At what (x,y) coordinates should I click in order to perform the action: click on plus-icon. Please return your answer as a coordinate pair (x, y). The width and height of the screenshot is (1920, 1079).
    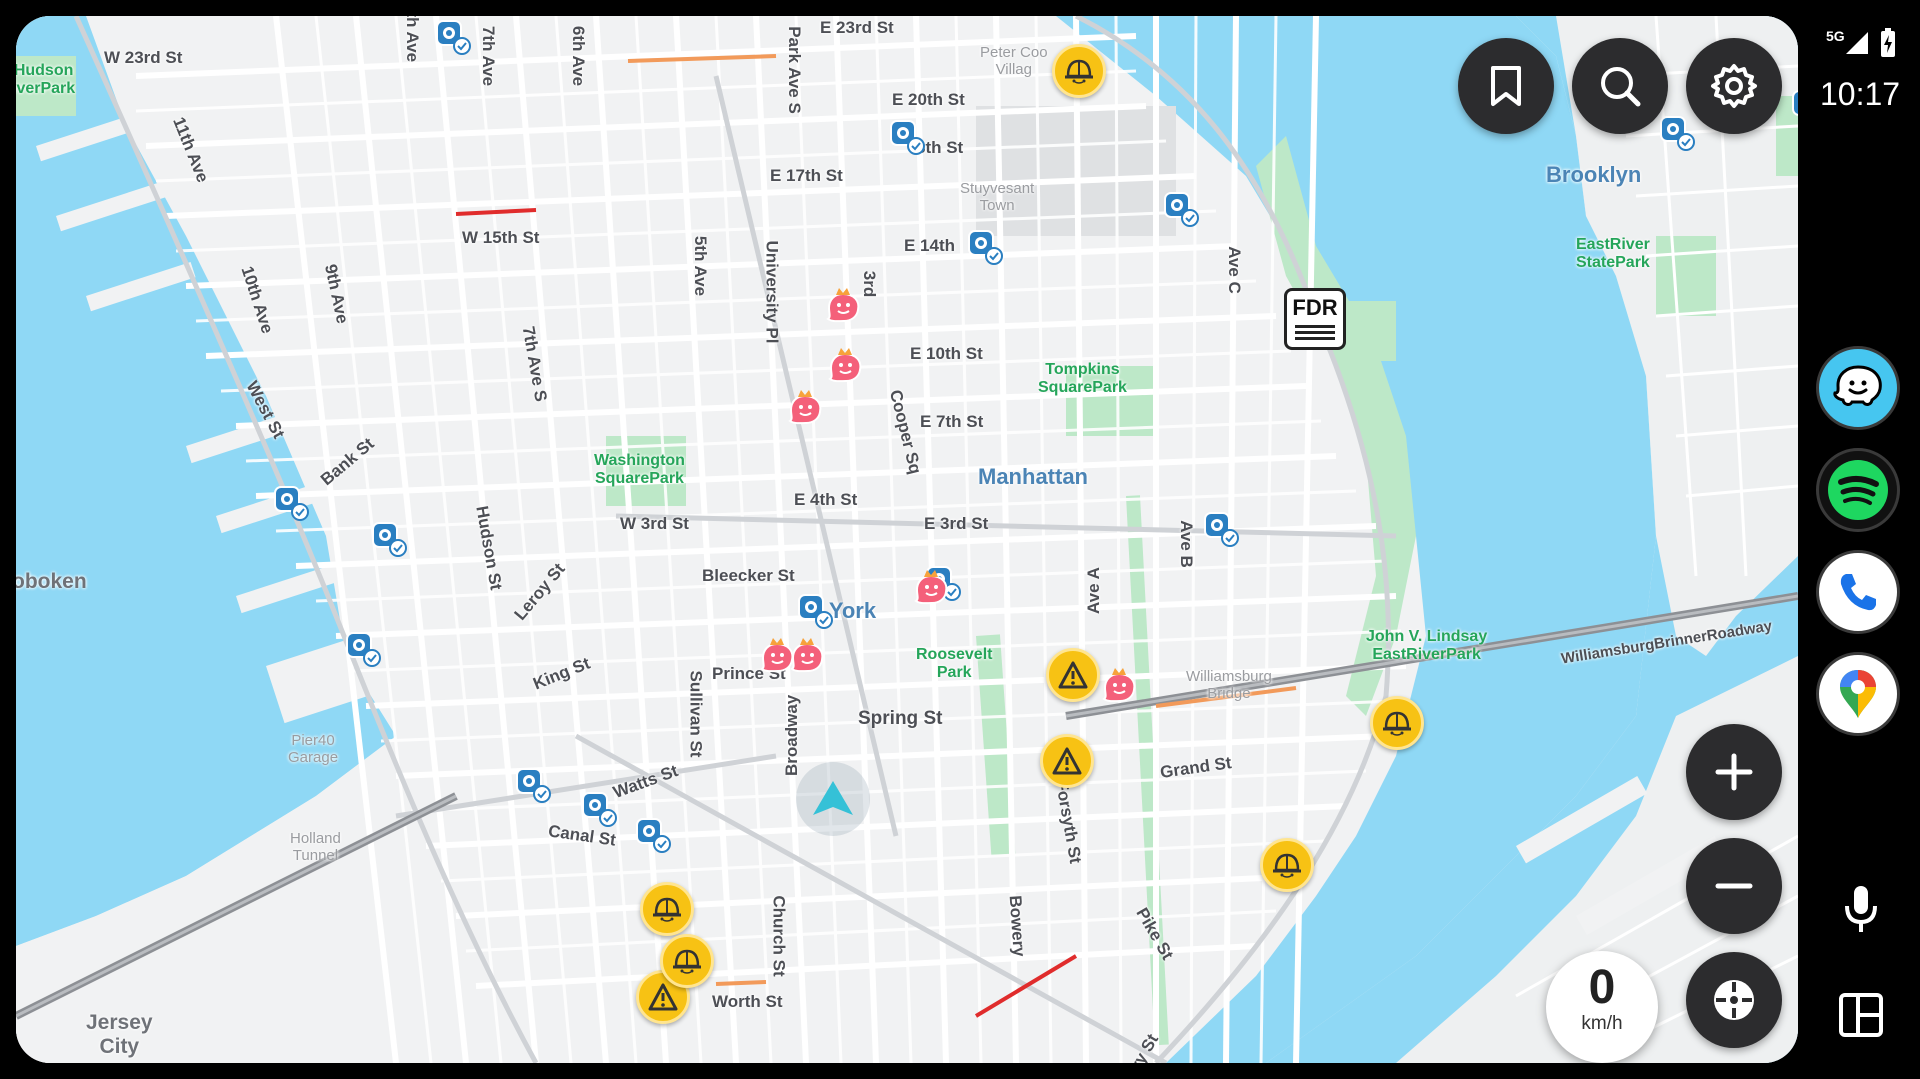
    Looking at the image, I should click on (1734, 772).